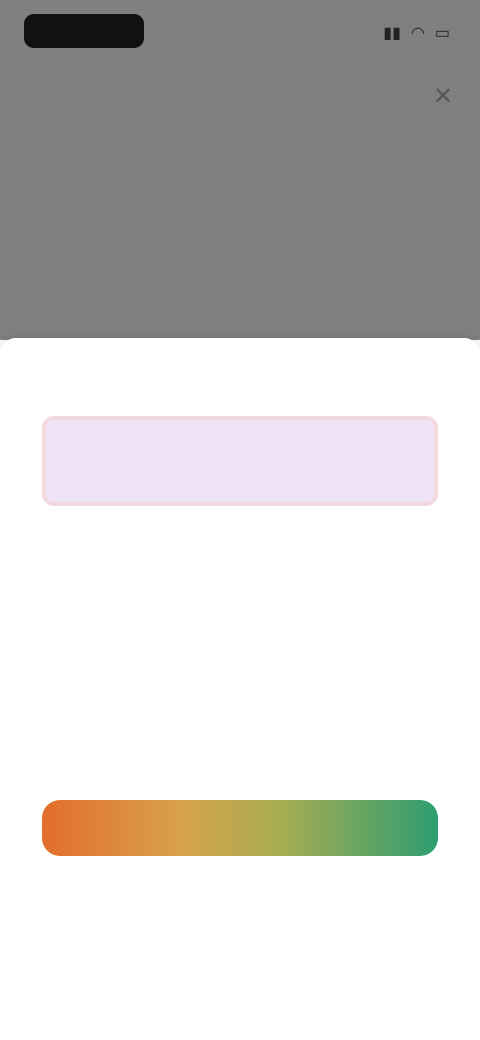 The height and width of the screenshot is (1040, 480). I want to click on wifi-icon: ◠, so click(417, 33).